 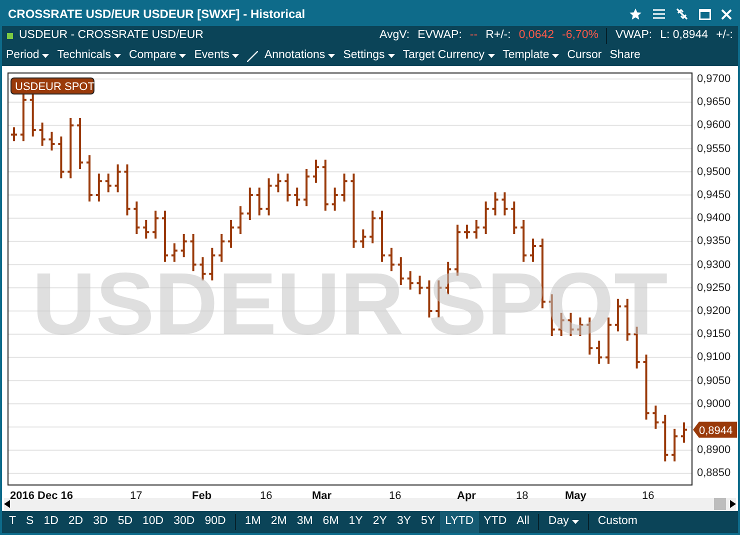 What do you see at coordinates (10, 36) in the screenshot?
I see `status-indicator` at bounding box center [10, 36].